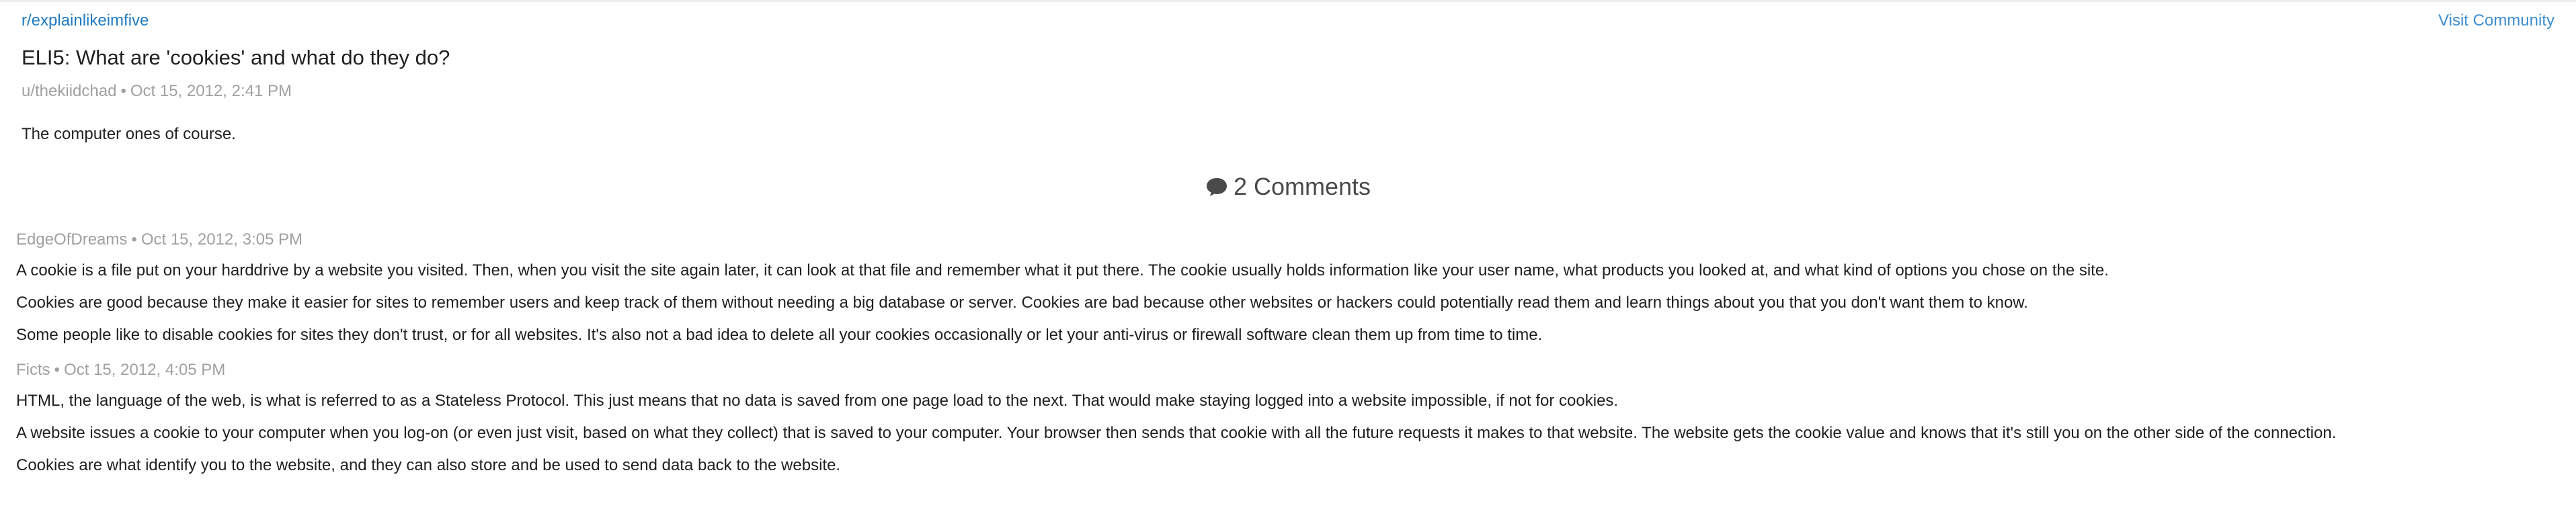 This screenshot has height=524, width=2576. What do you see at coordinates (33, 370) in the screenshot?
I see `comment-author: Ficts` at bounding box center [33, 370].